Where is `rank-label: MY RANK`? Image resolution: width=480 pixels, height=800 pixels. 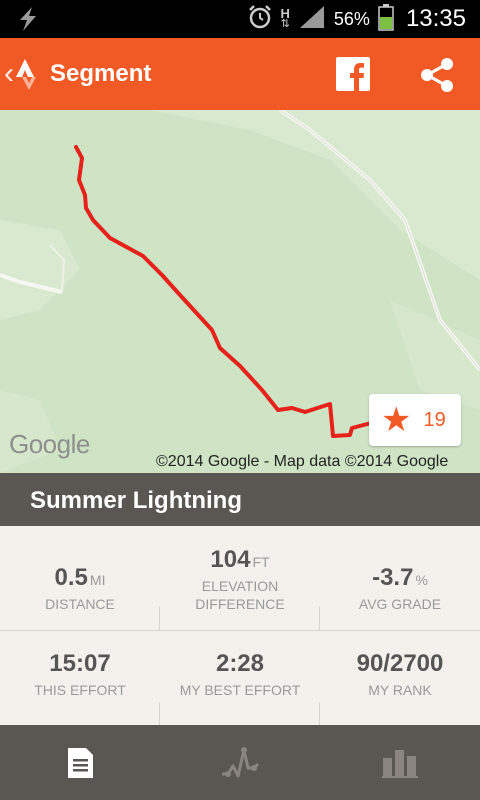
rank-label: MY RANK is located at coordinates (400, 690).